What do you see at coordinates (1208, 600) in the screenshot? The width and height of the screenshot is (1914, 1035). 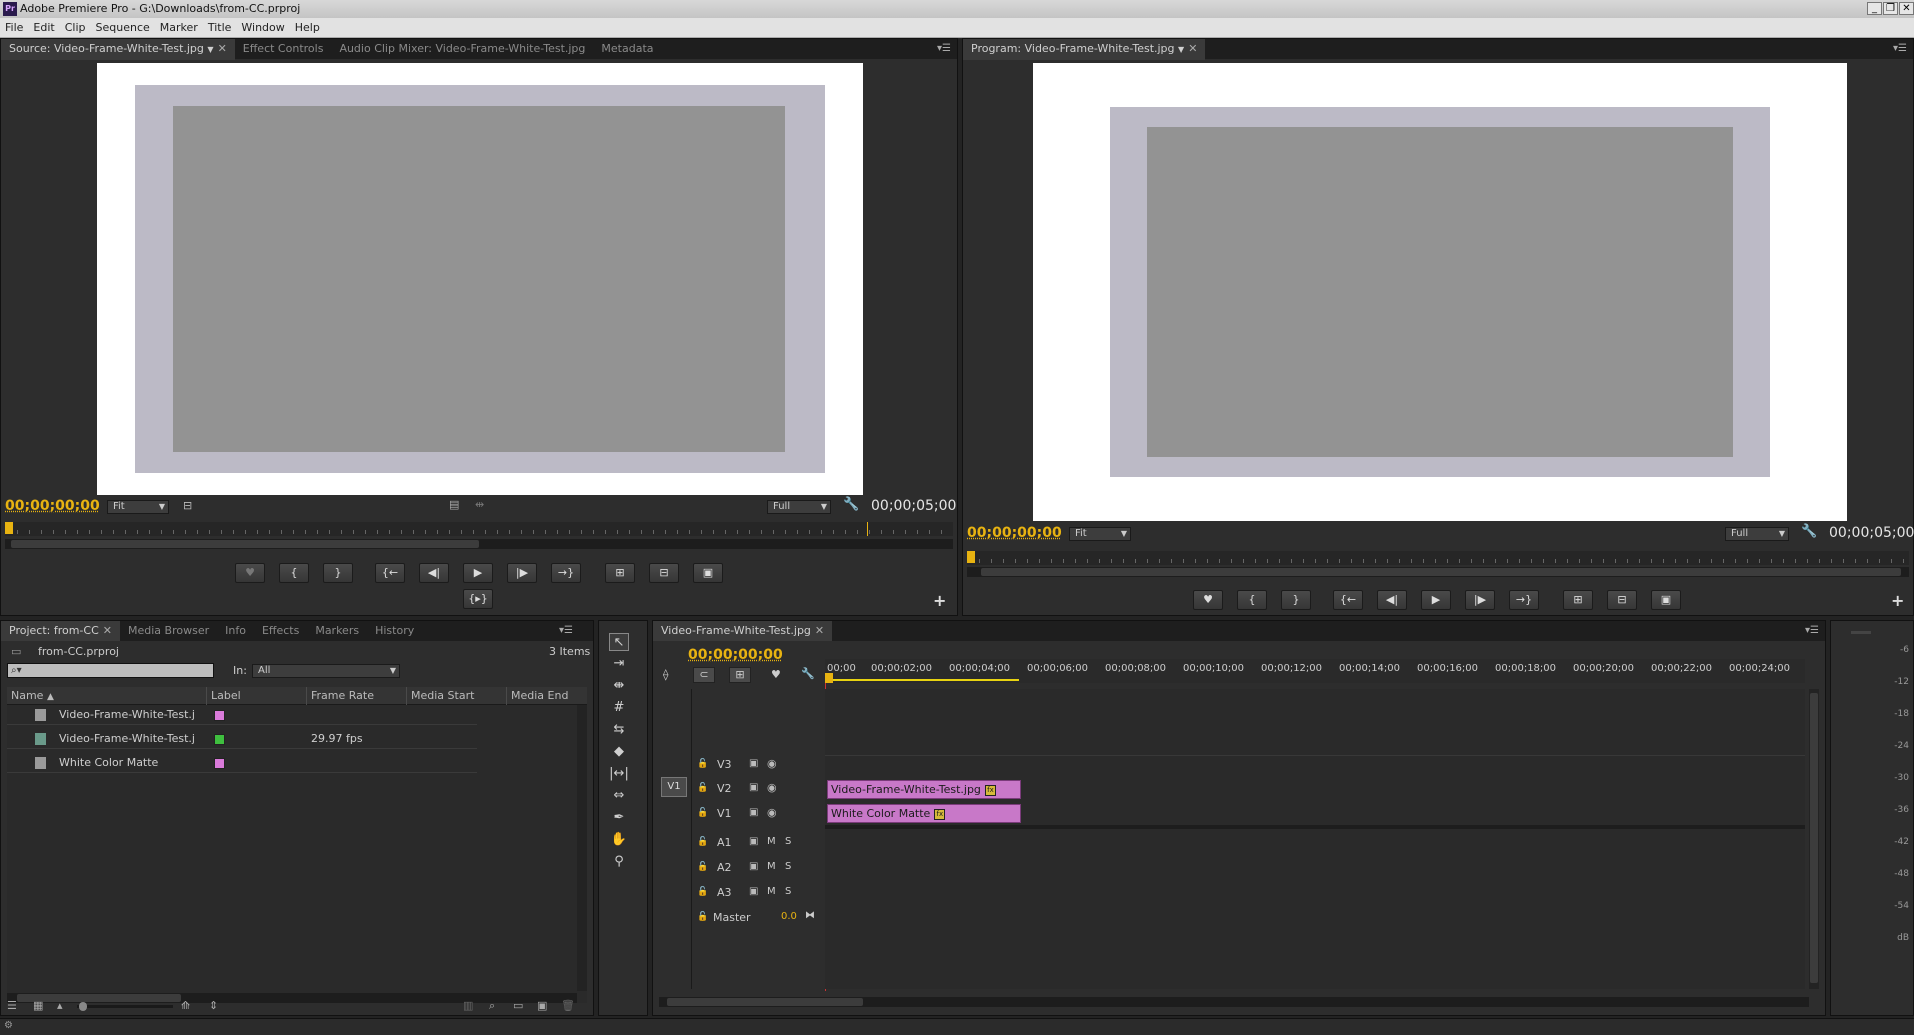 I see `add-marker-button: ♥` at bounding box center [1208, 600].